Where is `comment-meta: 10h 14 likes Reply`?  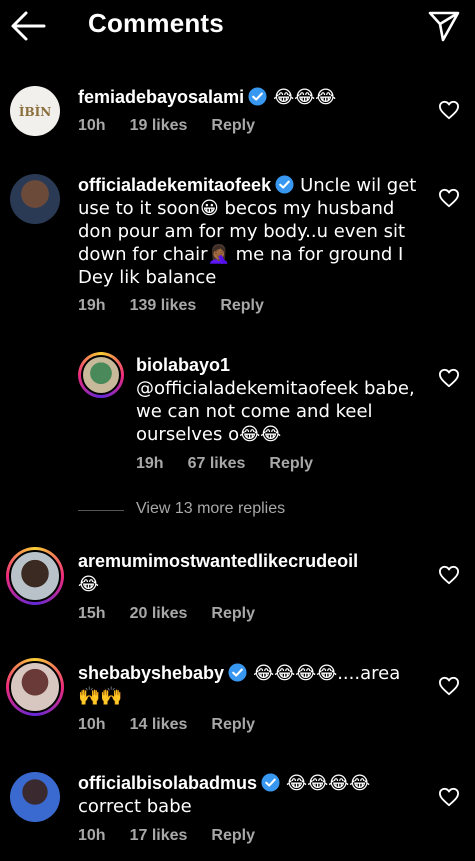 comment-meta: 10h 14 likes Reply is located at coordinates (178, 725).